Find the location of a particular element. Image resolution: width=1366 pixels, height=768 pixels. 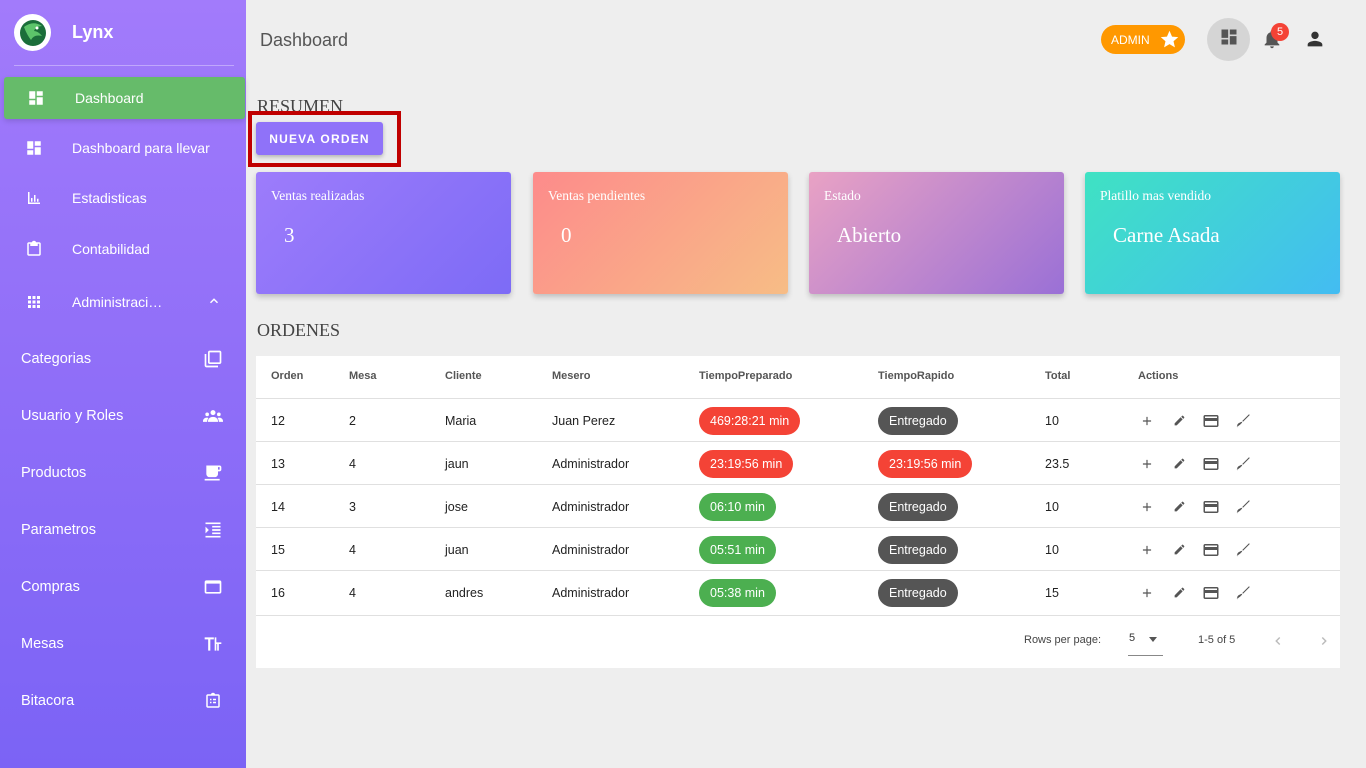

card-value: Abierto is located at coordinates (869, 235).